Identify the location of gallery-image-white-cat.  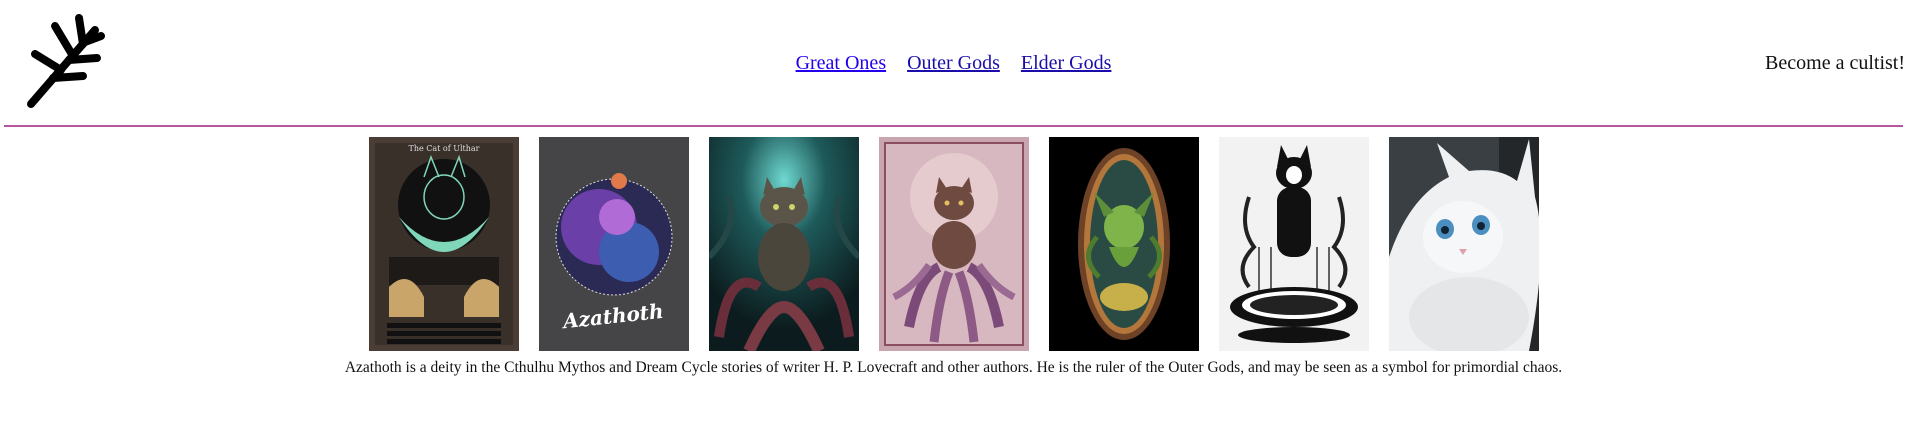
(1463, 244).